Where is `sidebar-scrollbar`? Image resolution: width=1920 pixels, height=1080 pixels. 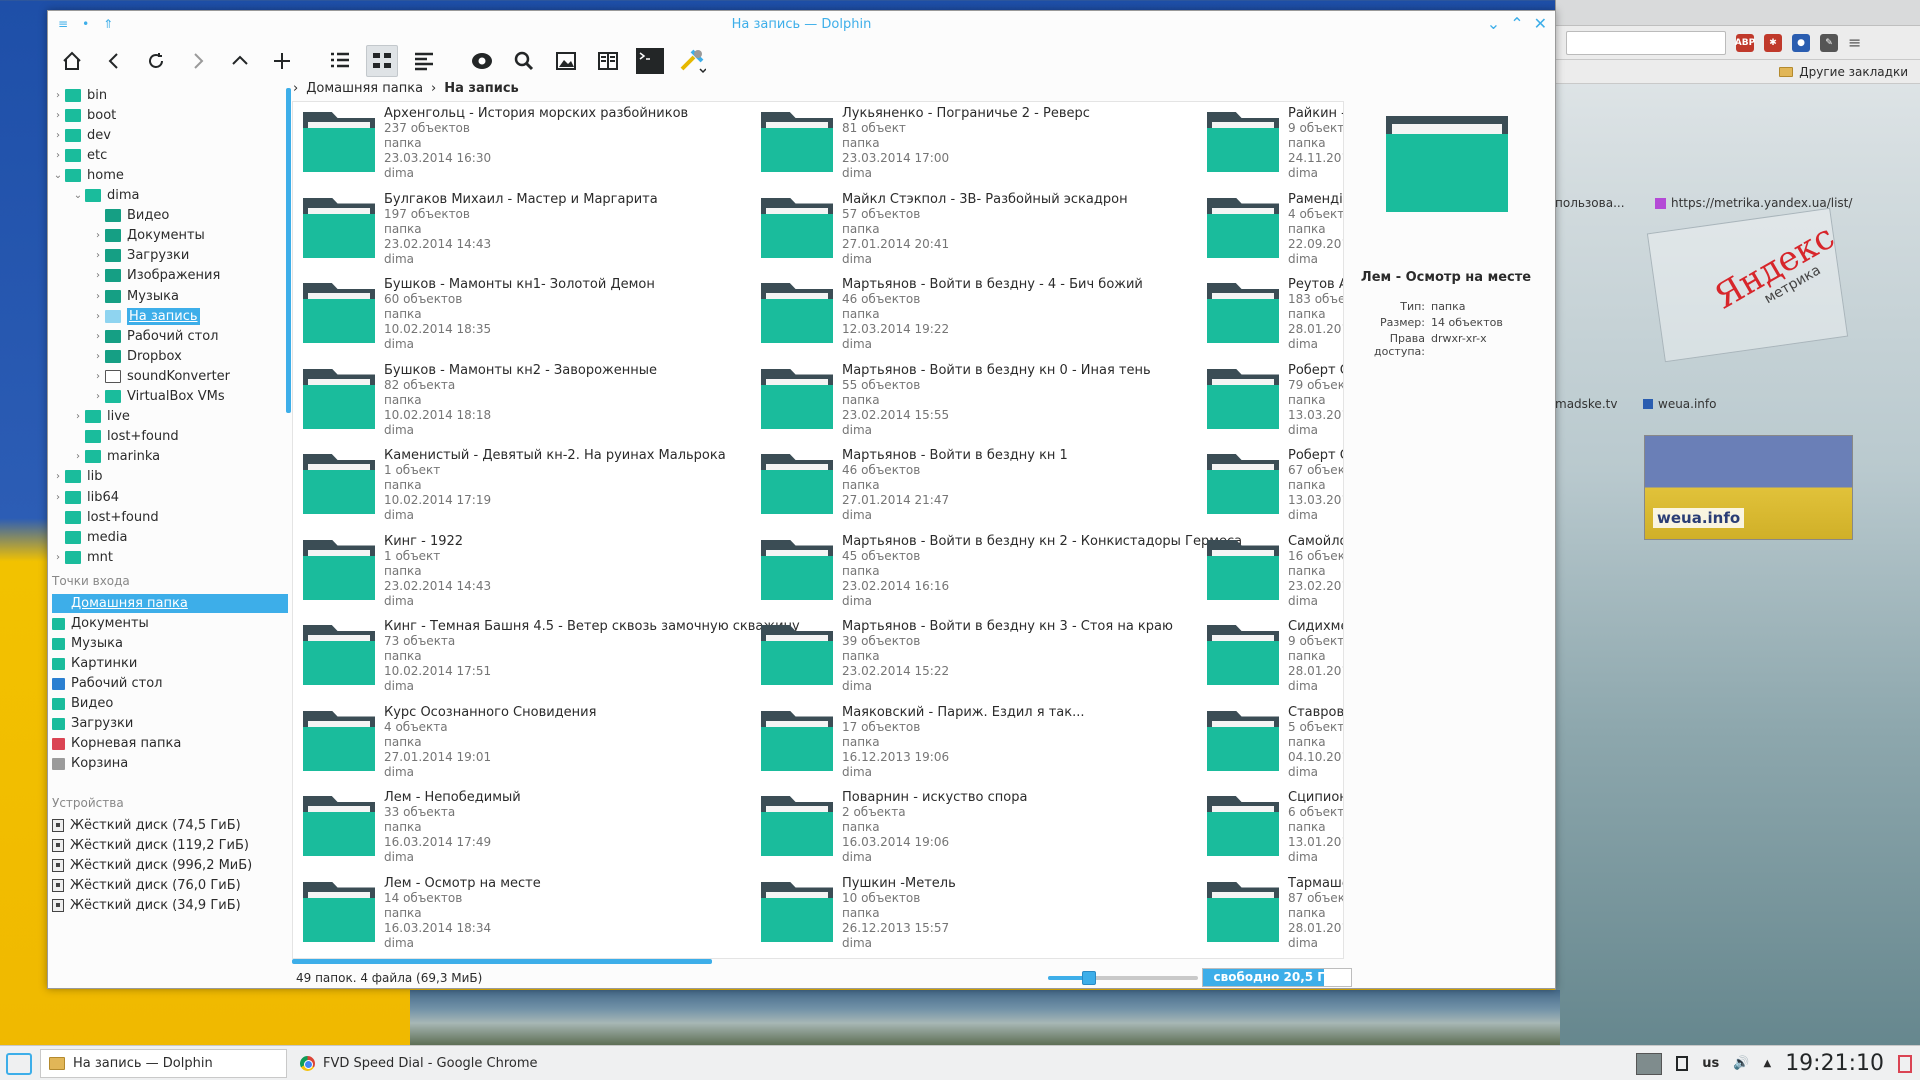
sidebar-scrollbar is located at coordinates (288, 250).